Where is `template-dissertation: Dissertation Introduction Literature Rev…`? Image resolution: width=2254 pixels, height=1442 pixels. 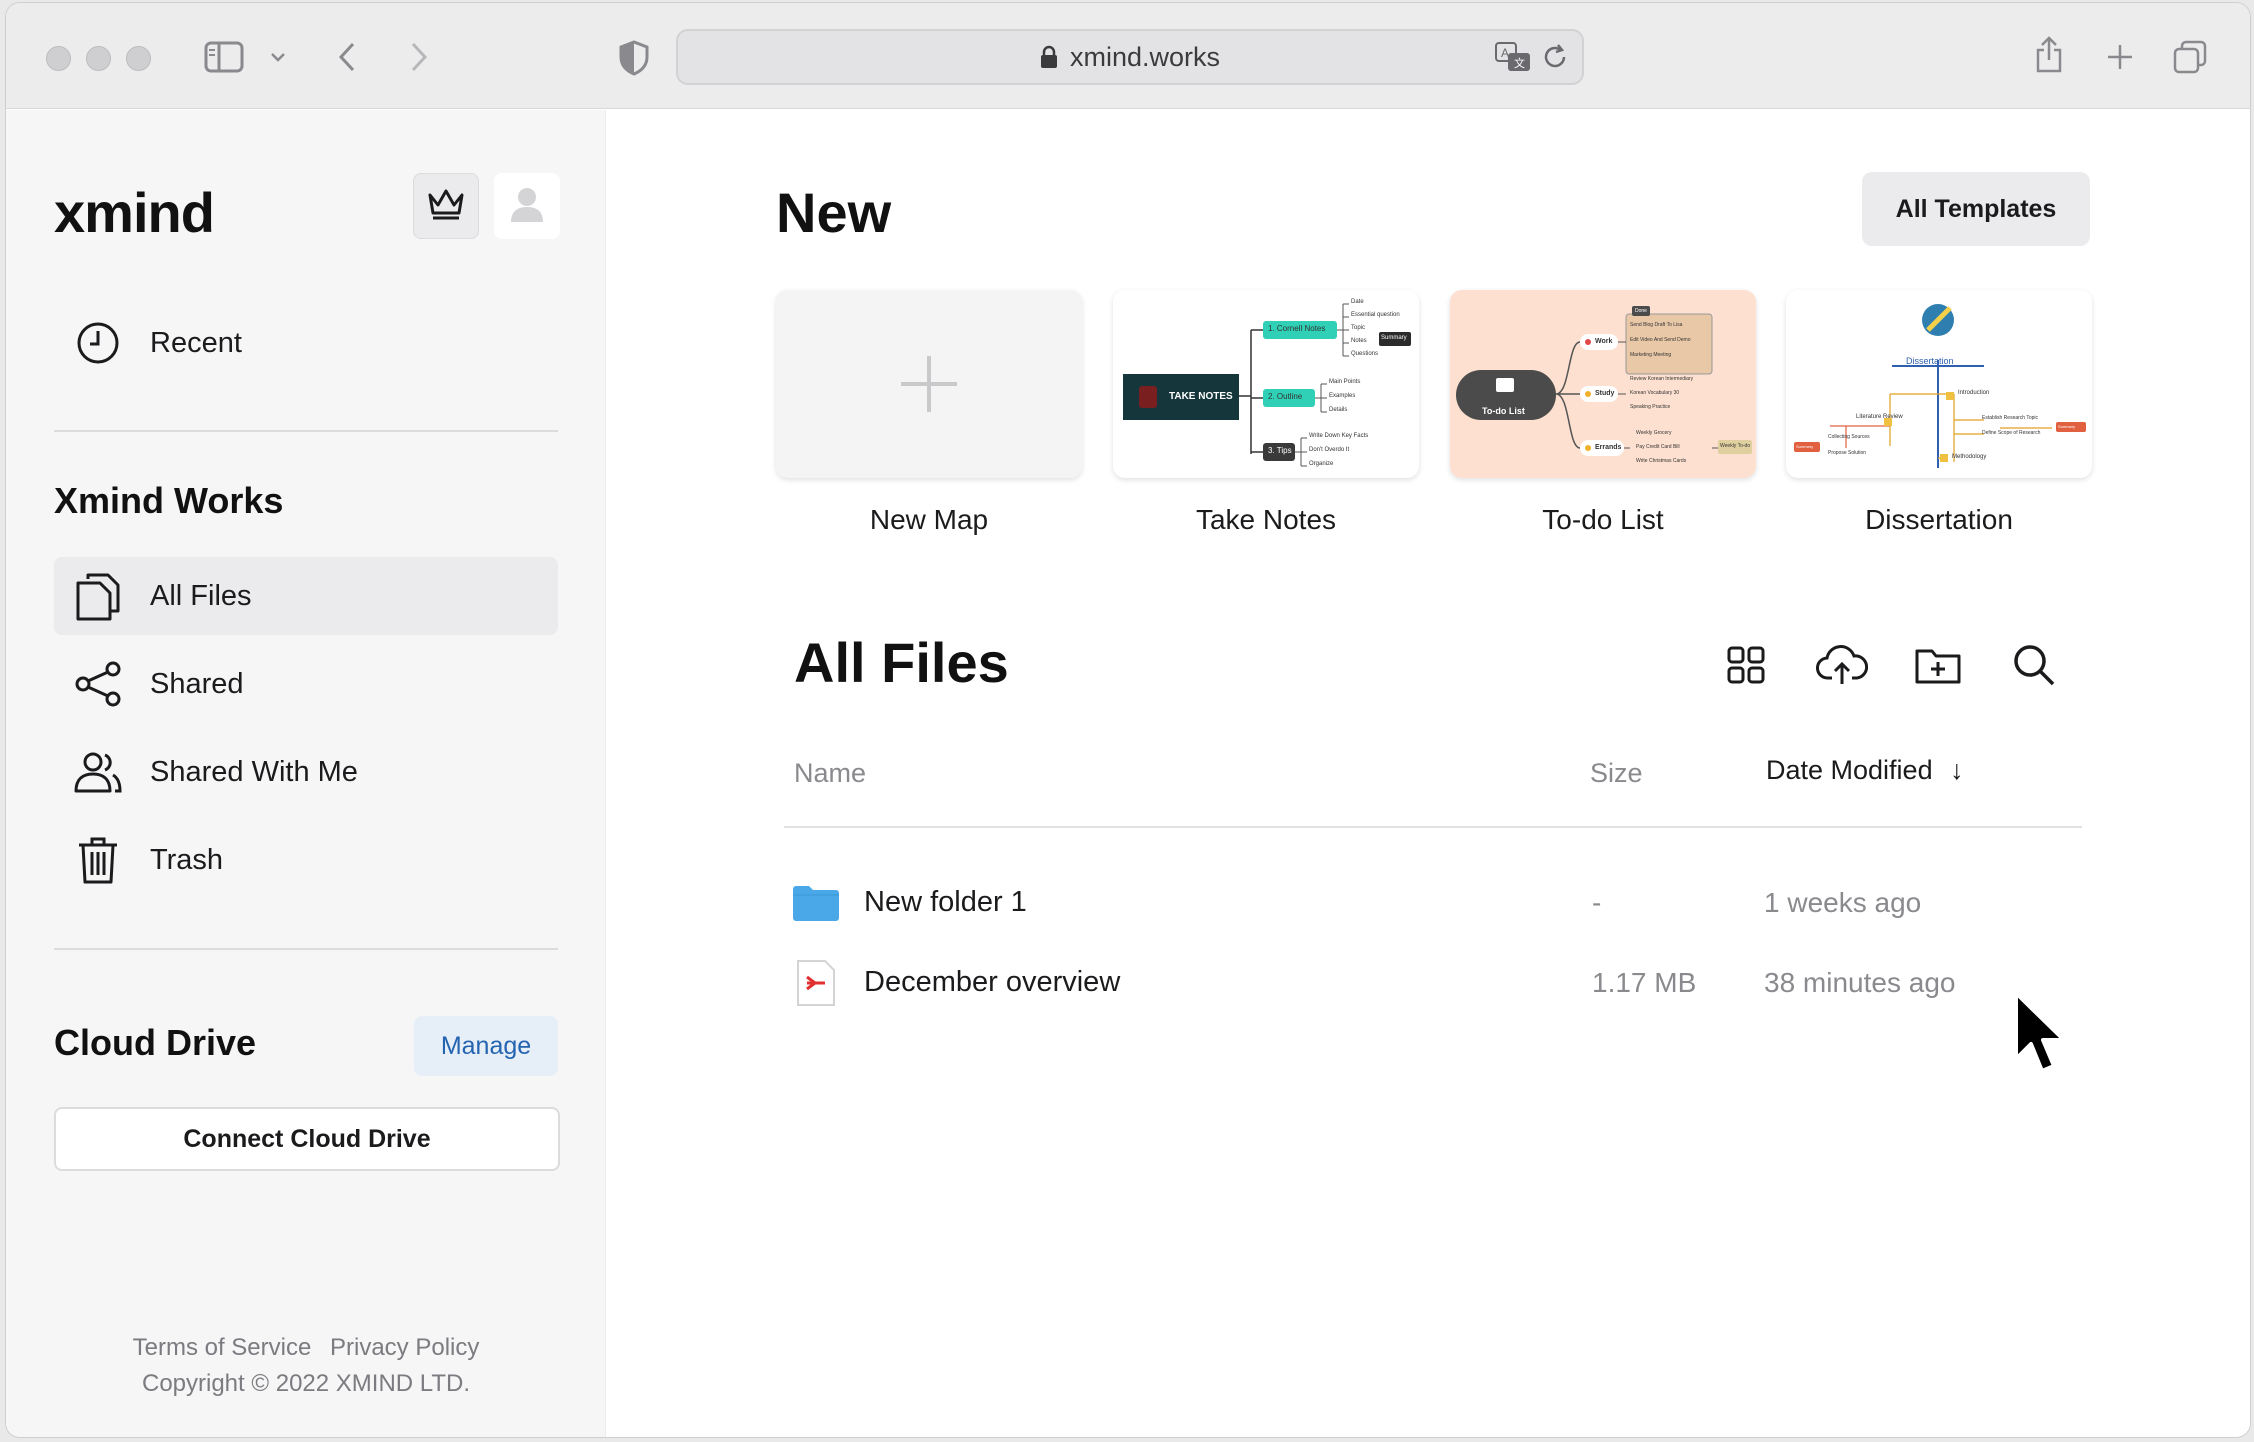 template-dissertation: Dissertation Introduction Literature Rev… is located at coordinates (1939, 413).